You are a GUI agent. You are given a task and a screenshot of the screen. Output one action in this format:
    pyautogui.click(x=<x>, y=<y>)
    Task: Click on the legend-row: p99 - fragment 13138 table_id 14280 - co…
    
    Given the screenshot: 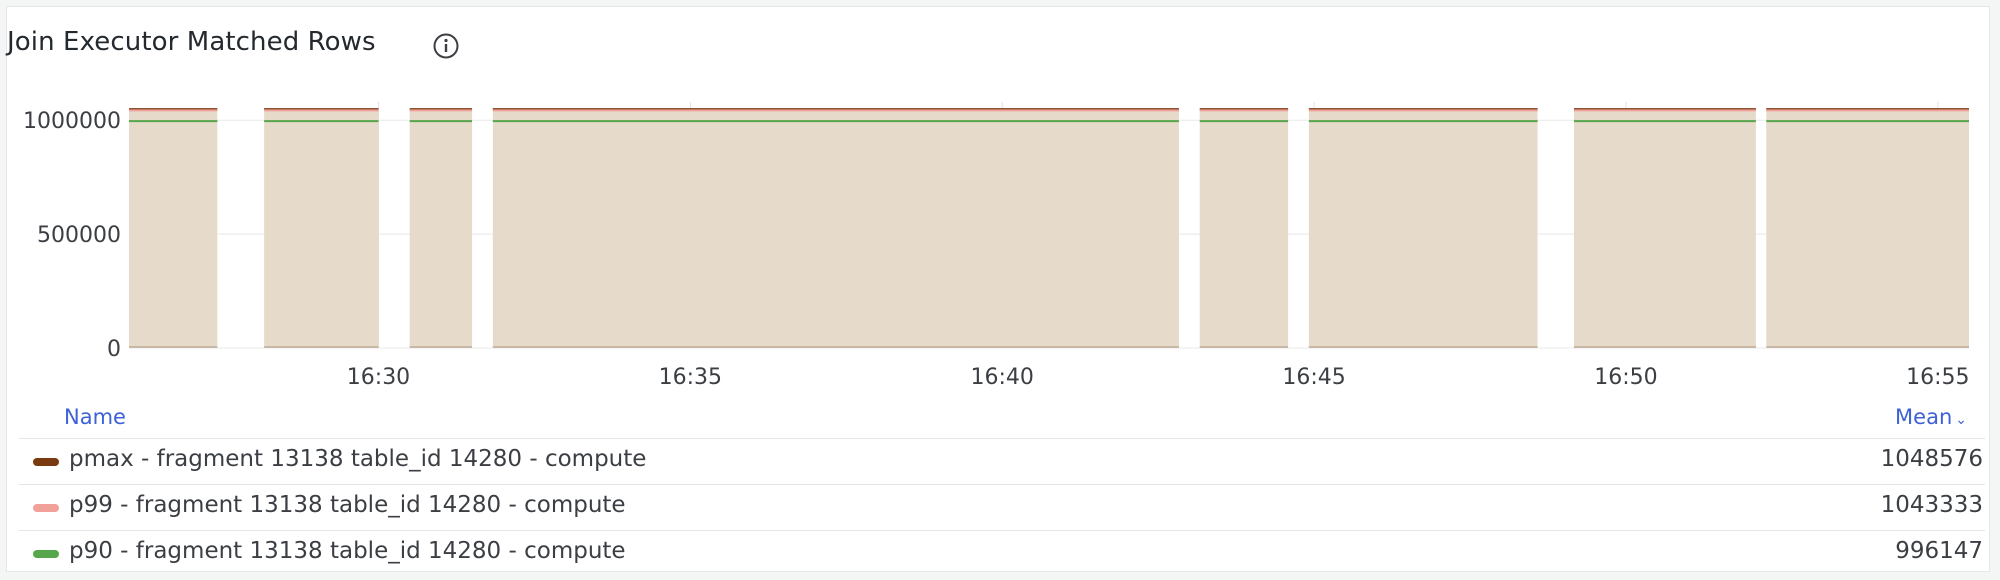 What is the action you would take?
    pyautogui.click(x=1002, y=507)
    